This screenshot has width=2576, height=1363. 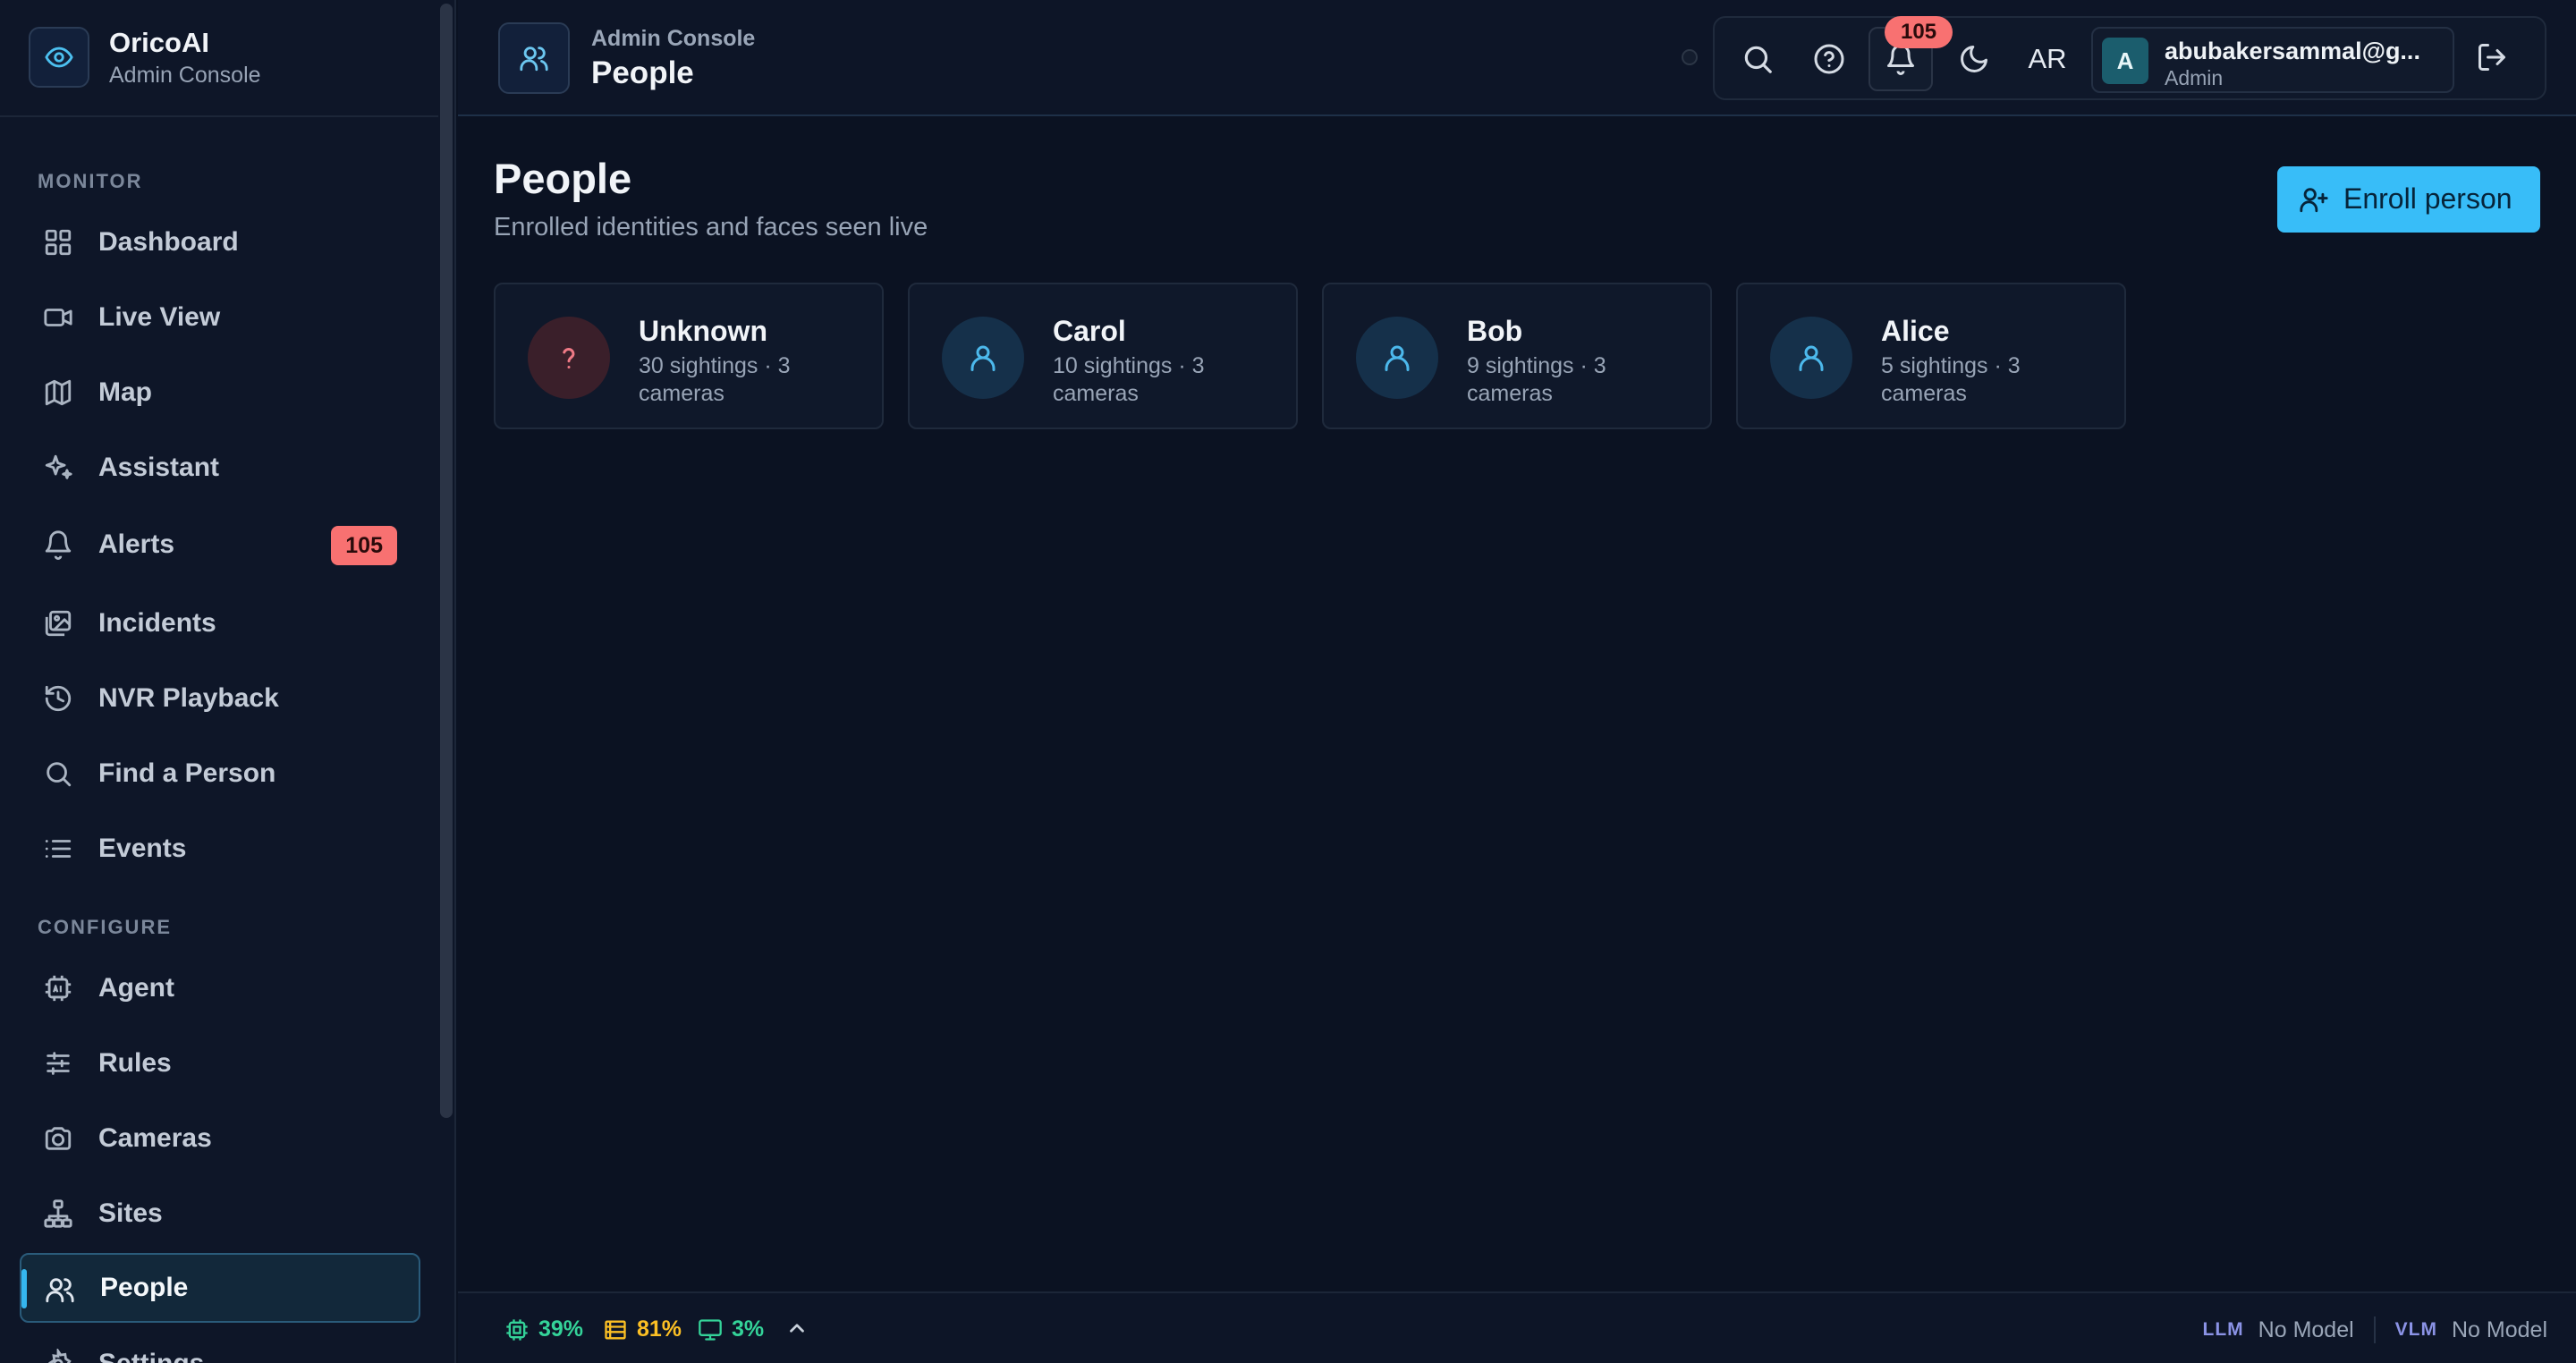 I want to click on person-sightings: 5 sightings · 3 cameras, so click(x=1951, y=380).